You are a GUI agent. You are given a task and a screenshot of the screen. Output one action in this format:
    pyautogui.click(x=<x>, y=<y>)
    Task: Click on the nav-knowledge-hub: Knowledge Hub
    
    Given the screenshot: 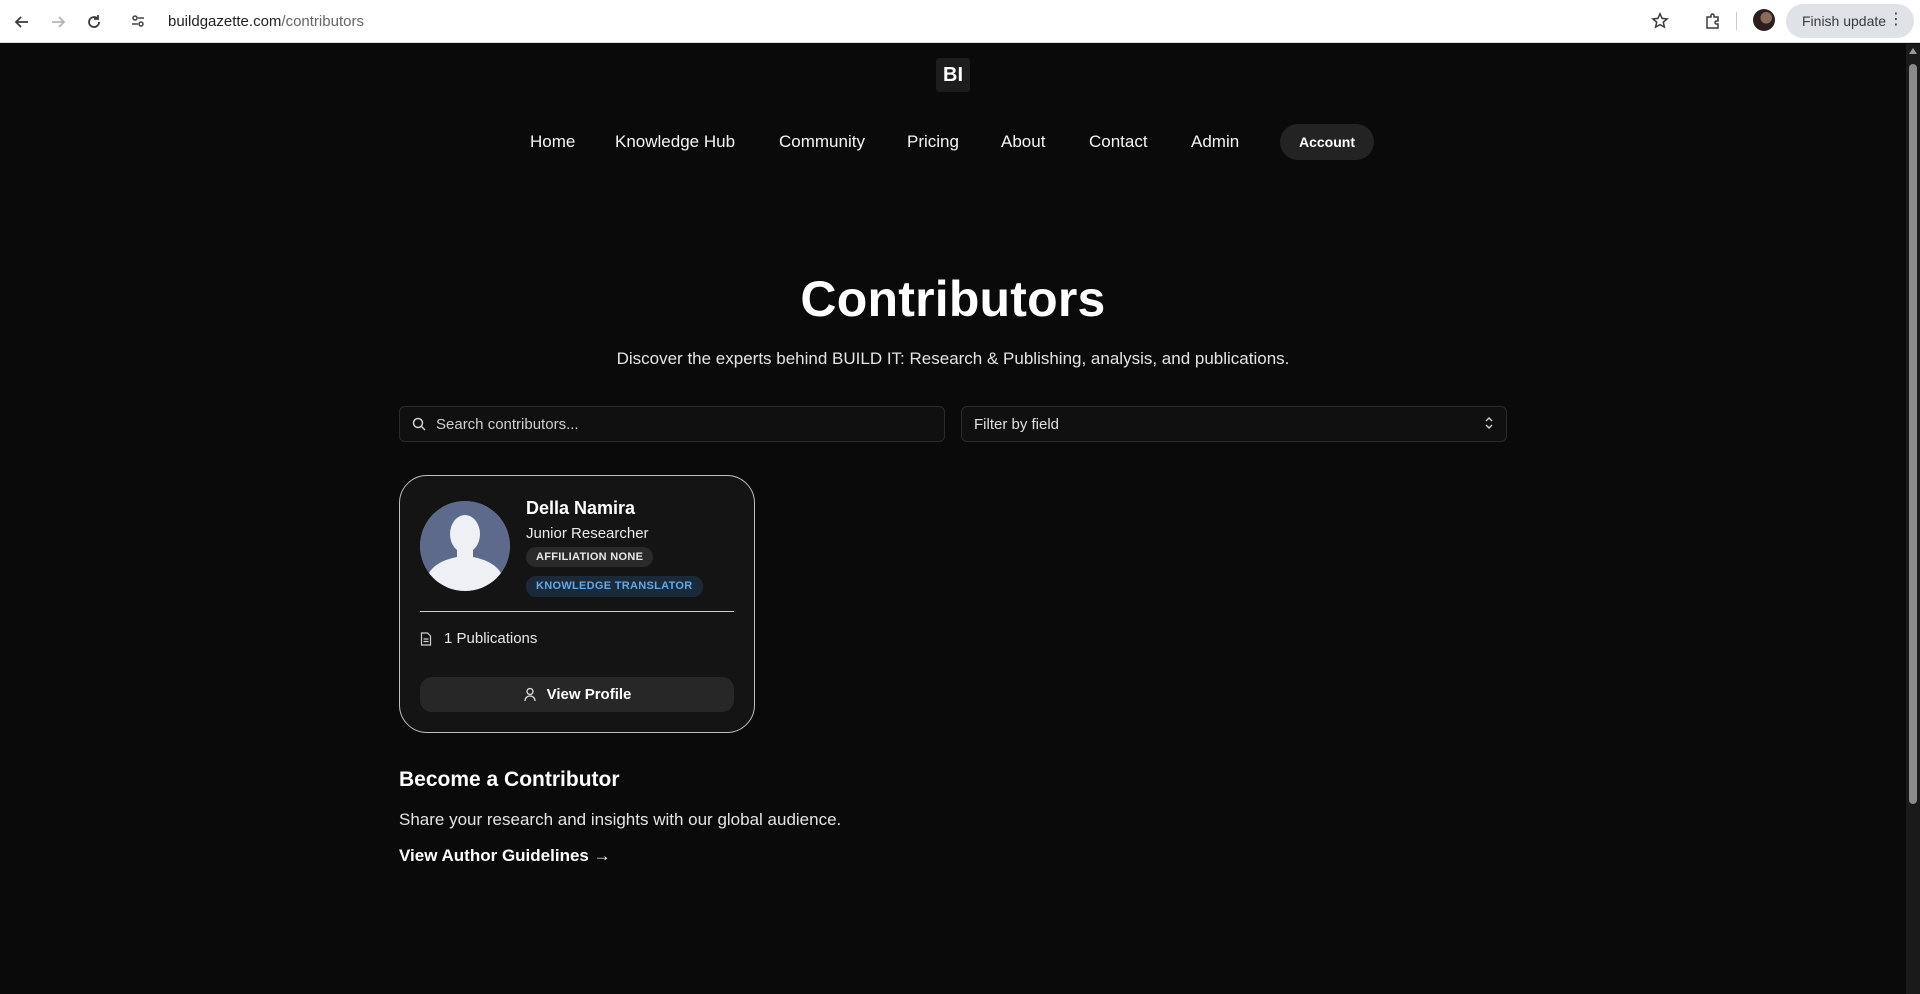 What is the action you would take?
    pyautogui.click(x=675, y=142)
    